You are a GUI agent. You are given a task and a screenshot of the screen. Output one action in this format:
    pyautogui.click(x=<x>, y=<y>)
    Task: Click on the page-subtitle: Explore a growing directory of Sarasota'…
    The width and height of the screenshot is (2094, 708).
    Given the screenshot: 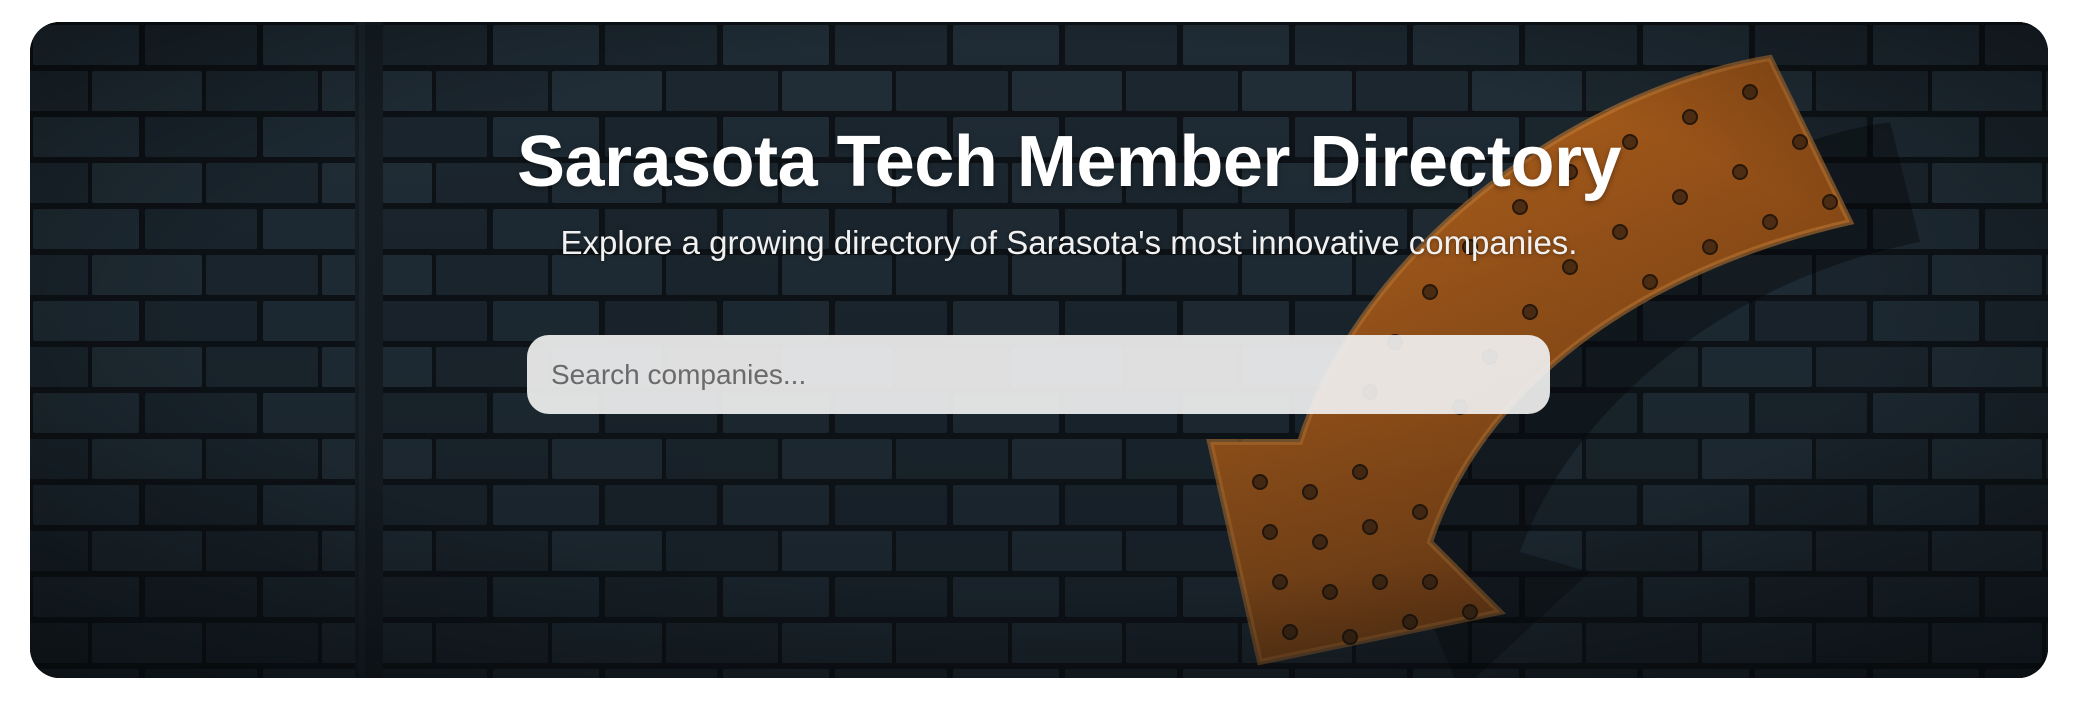 What is the action you would take?
    pyautogui.click(x=1069, y=242)
    